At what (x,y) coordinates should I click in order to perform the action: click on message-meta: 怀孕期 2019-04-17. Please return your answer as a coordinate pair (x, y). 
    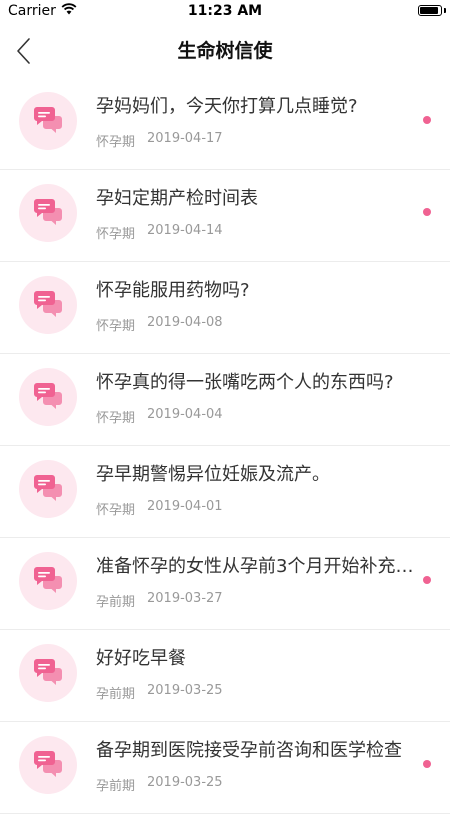
    Looking at the image, I should click on (159, 140).